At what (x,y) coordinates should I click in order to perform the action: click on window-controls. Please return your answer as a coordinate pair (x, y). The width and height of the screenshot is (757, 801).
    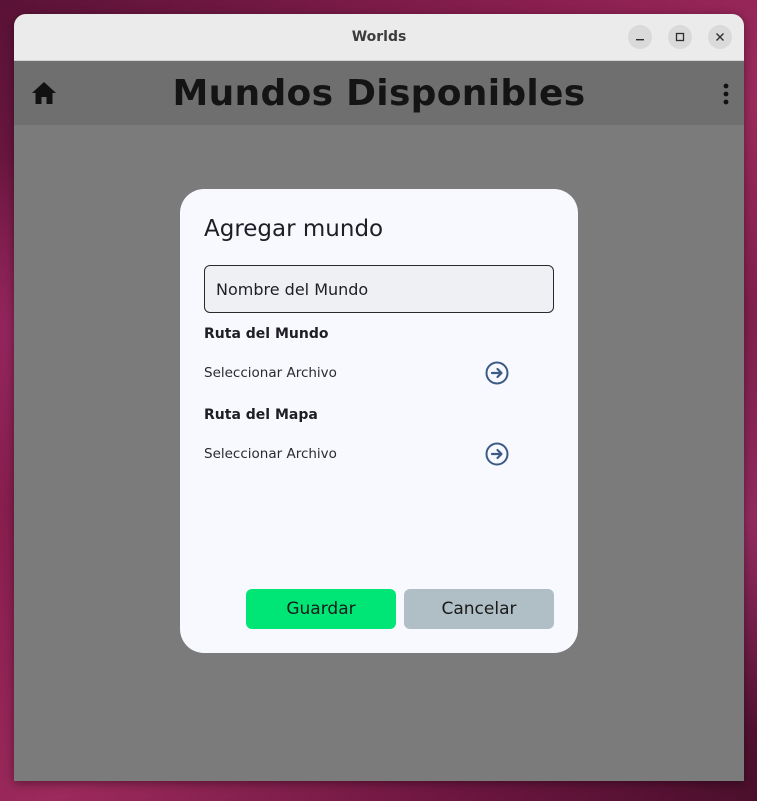
    Looking at the image, I should click on (680, 37).